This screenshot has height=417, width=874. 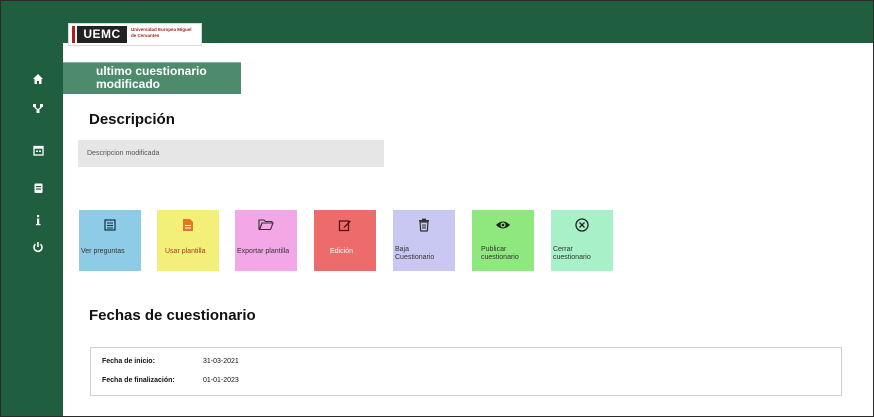 What do you see at coordinates (503, 226) in the screenshot?
I see `eye-icon` at bounding box center [503, 226].